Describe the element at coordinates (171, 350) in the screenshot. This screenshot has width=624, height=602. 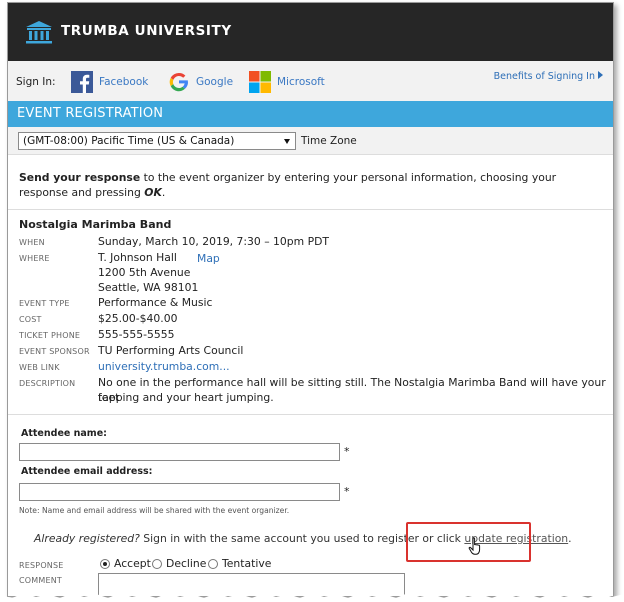
I see `event-sponsor-value: TU Performing Arts Council` at that location.